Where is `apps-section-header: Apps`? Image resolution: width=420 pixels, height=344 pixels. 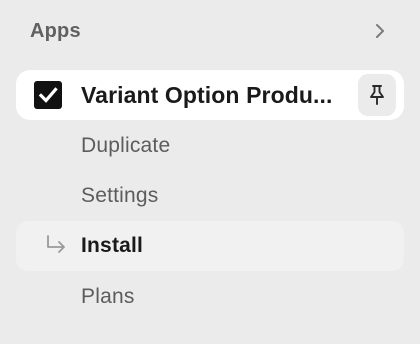 apps-section-header: Apps is located at coordinates (210, 31).